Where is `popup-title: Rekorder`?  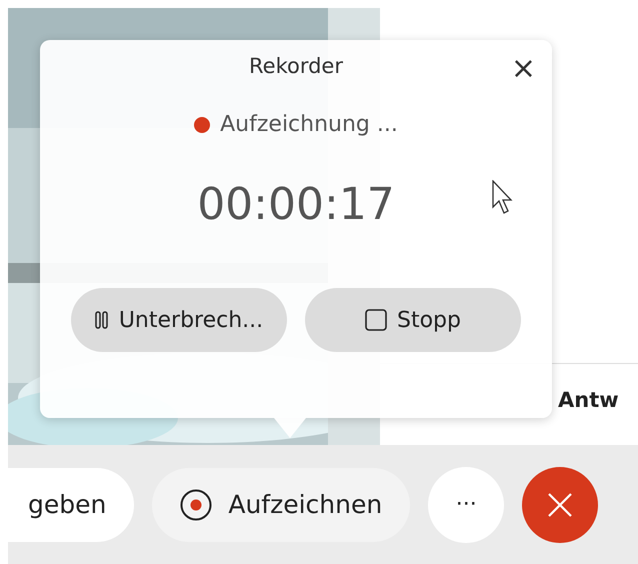 popup-title: Rekorder is located at coordinates (296, 66).